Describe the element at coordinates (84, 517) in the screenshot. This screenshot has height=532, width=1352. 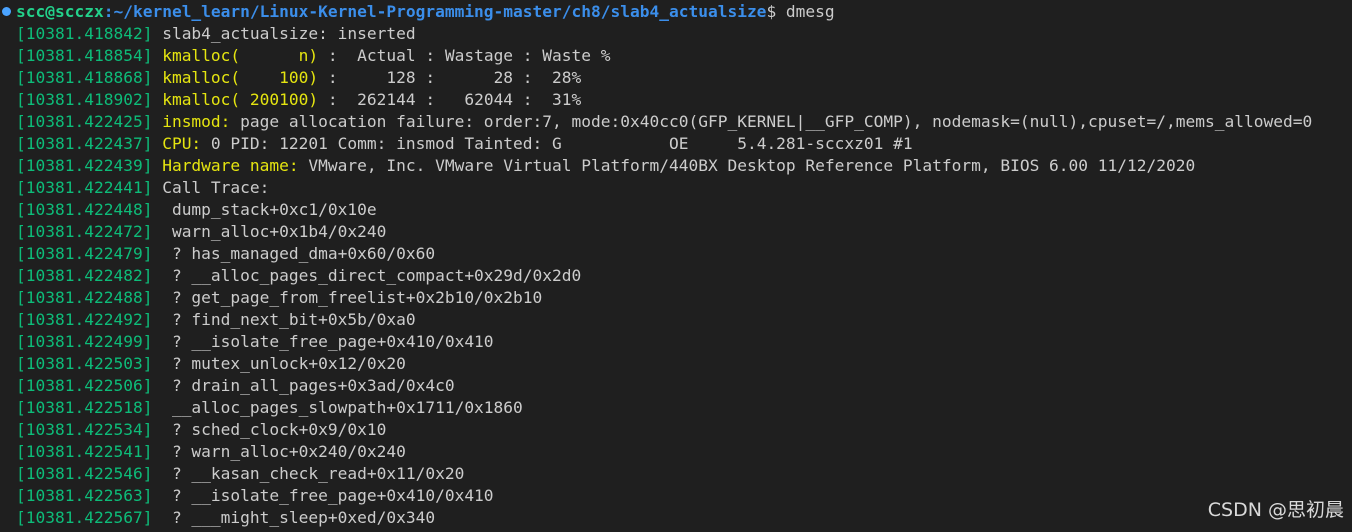
I see `log-timestamp: [10381.422567]` at that location.